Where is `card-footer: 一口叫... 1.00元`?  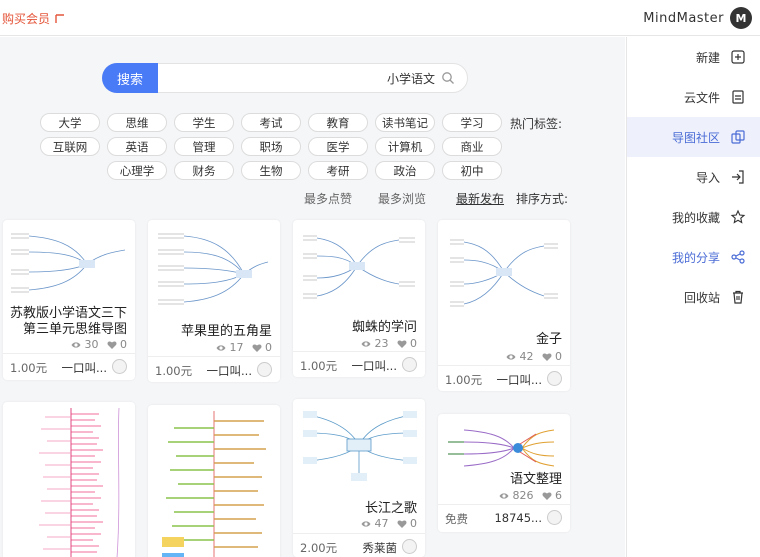 card-footer: 一口叫... 1.00元 is located at coordinates (504, 378).